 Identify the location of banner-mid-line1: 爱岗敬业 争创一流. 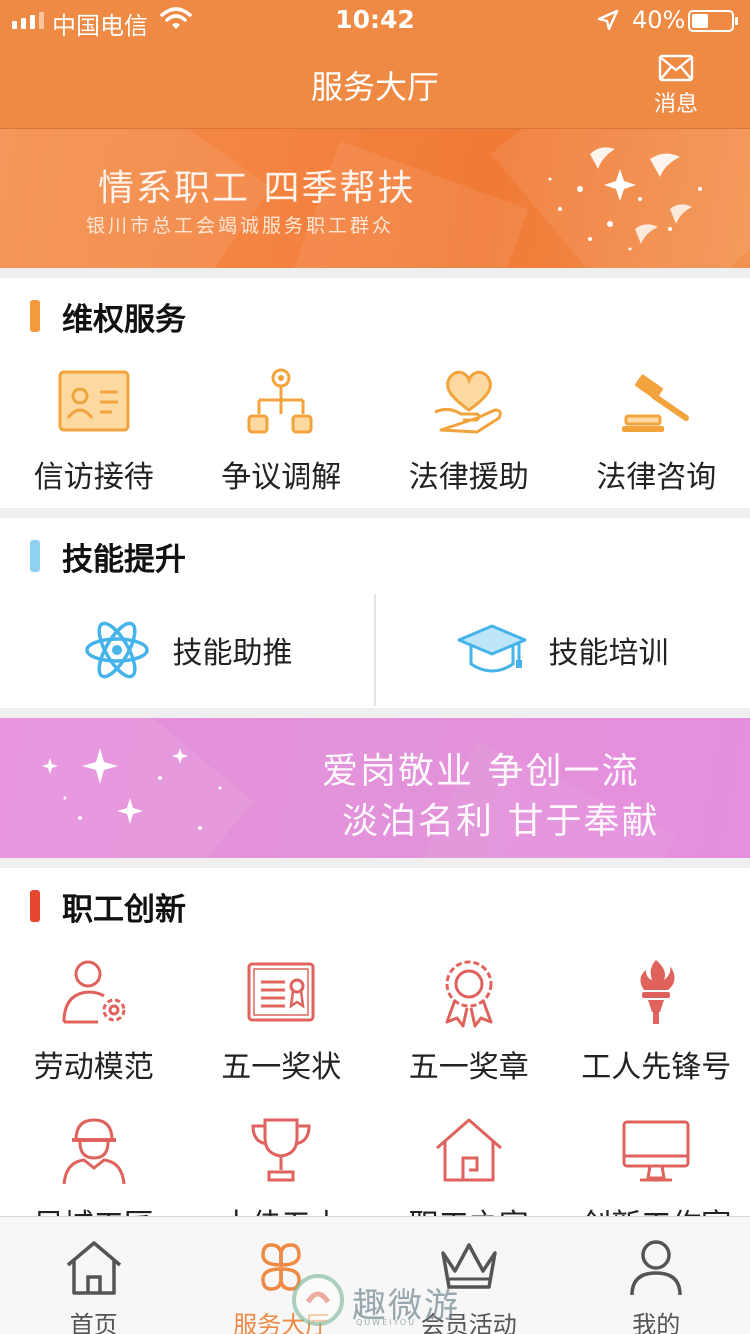
(481, 771).